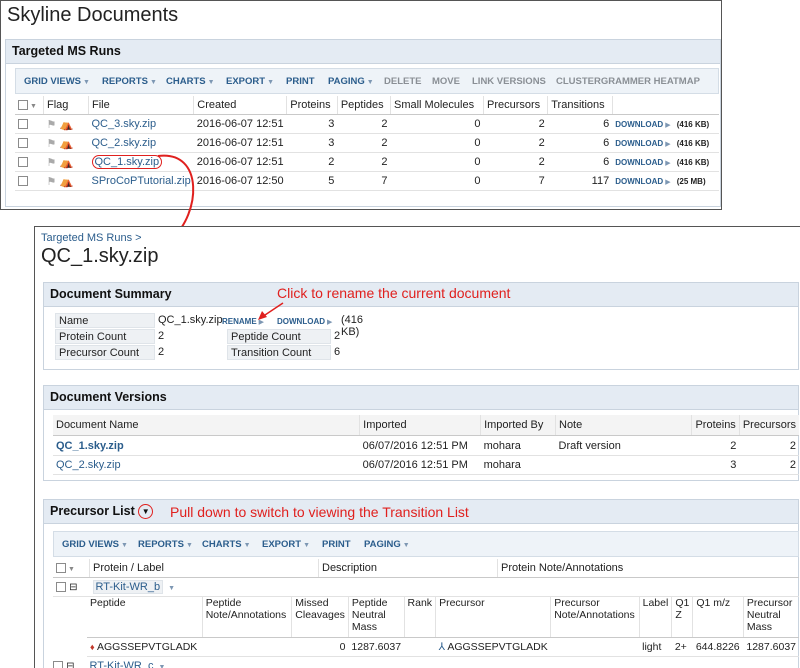 The image size is (800, 668). Describe the element at coordinates (364, 105) in the screenshot. I see `col-peptides: Peptides` at that location.